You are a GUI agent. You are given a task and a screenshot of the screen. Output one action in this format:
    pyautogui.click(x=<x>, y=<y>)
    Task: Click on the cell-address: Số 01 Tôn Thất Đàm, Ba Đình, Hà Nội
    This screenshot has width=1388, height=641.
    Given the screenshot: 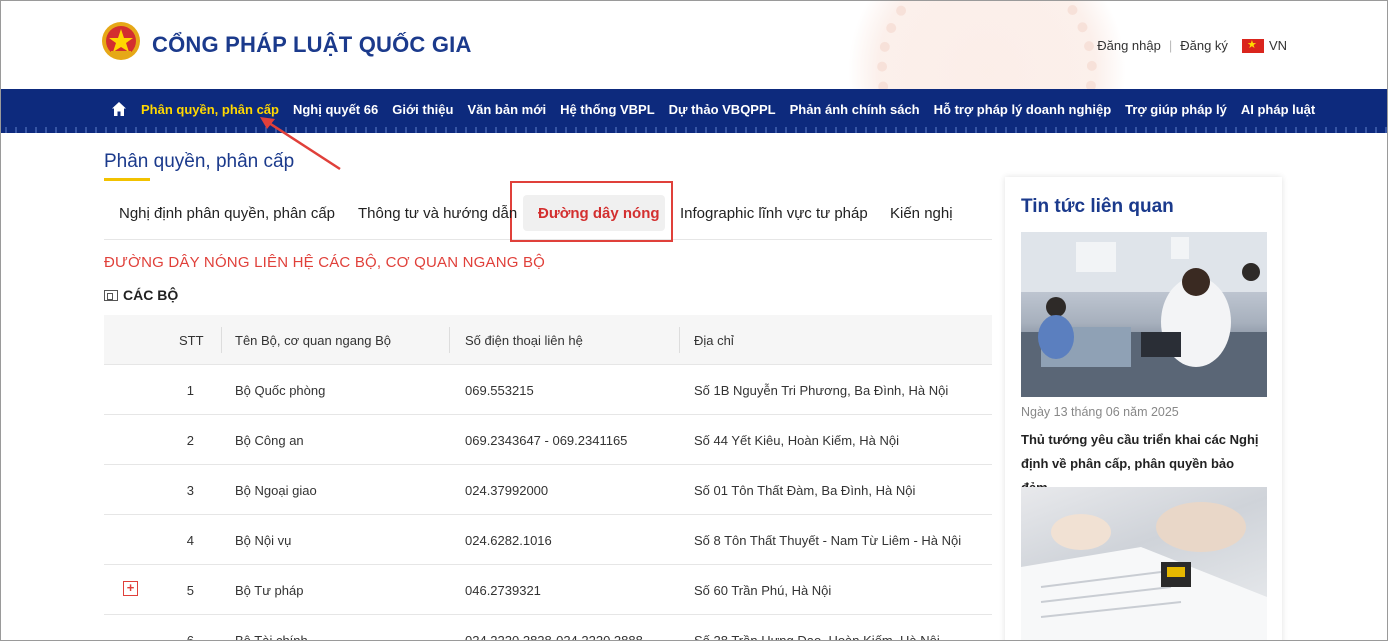 What is the action you would take?
    pyautogui.click(x=805, y=490)
    